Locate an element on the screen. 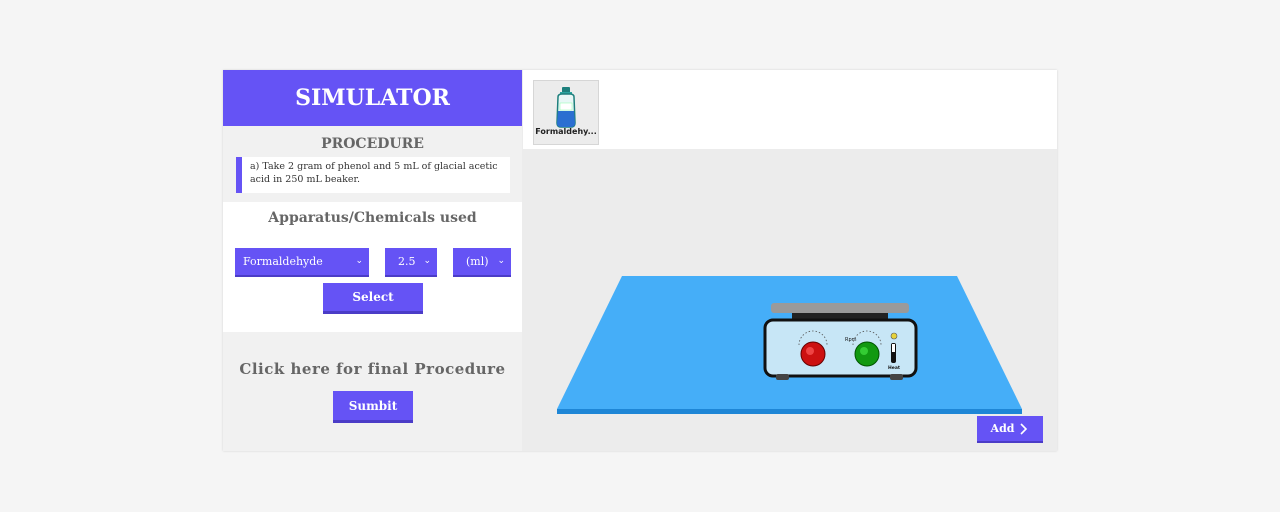 Image resolution: width=1280 pixels, height=512 pixels. amount-select: 2.5 ⌄ is located at coordinates (411, 261).